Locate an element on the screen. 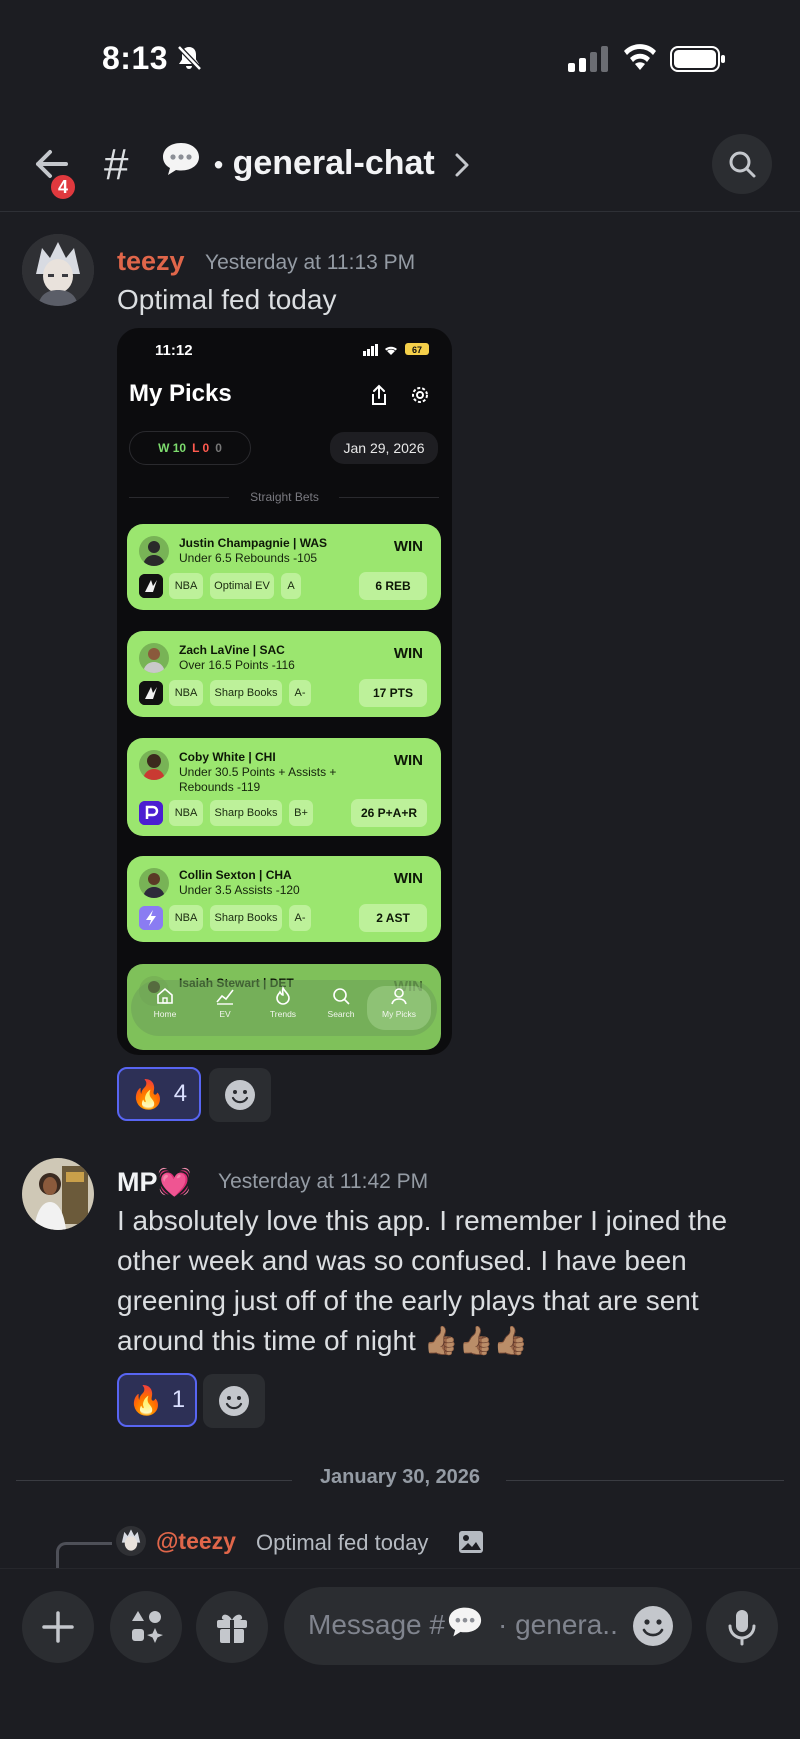 This screenshot has height=1739, width=800. source-tag: Optimal EV is located at coordinates (242, 586).